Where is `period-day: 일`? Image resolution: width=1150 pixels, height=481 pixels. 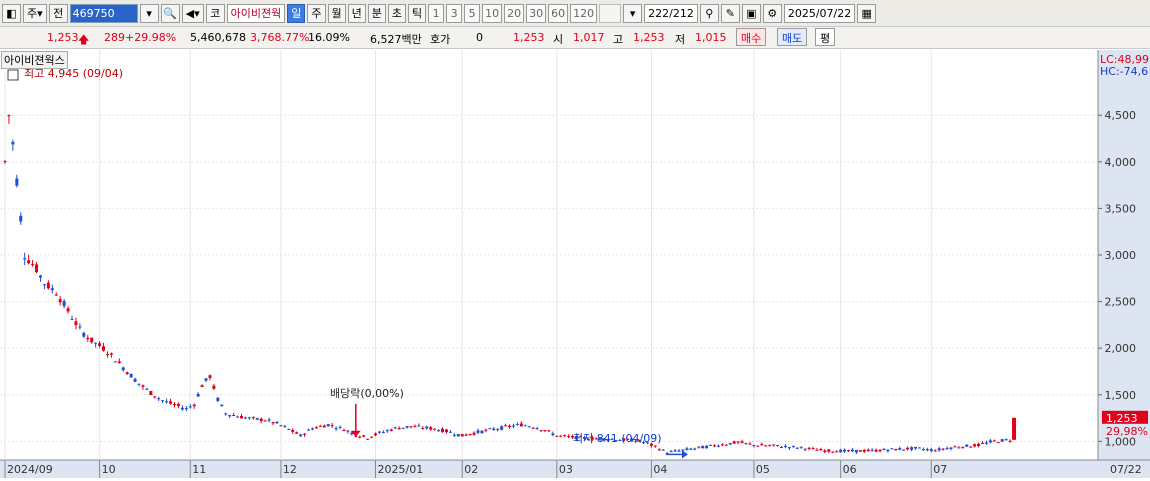
period-day: 일 is located at coordinates (296, 13).